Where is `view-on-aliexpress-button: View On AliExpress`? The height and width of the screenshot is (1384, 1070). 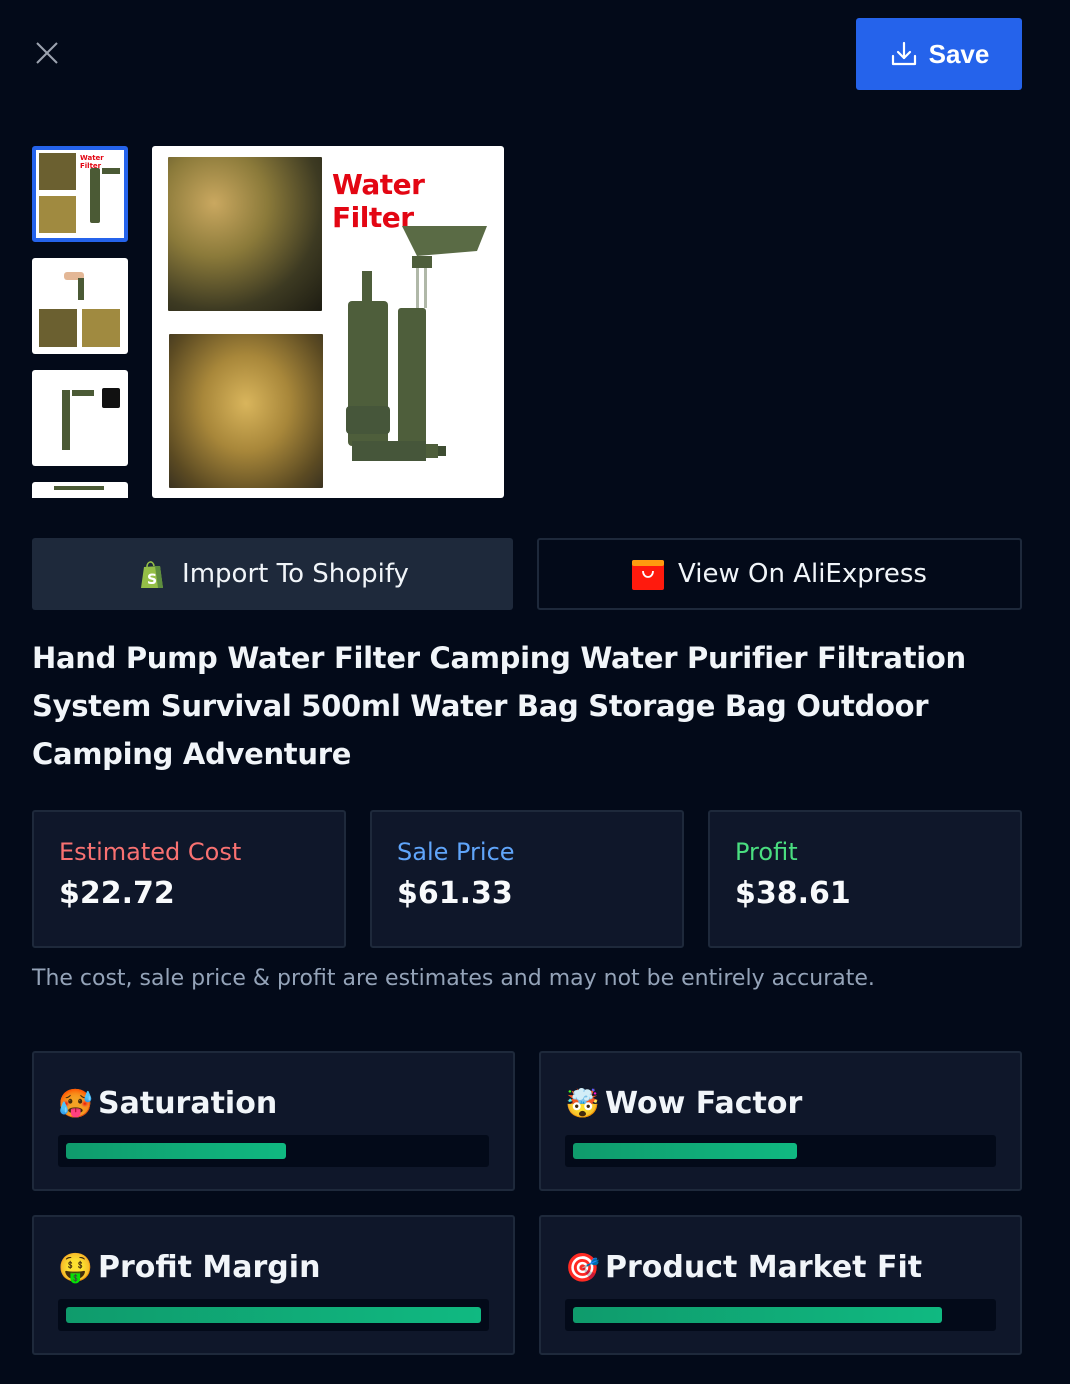
view-on-aliexpress-button: View On AliExpress is located at coordinates (779, 574).